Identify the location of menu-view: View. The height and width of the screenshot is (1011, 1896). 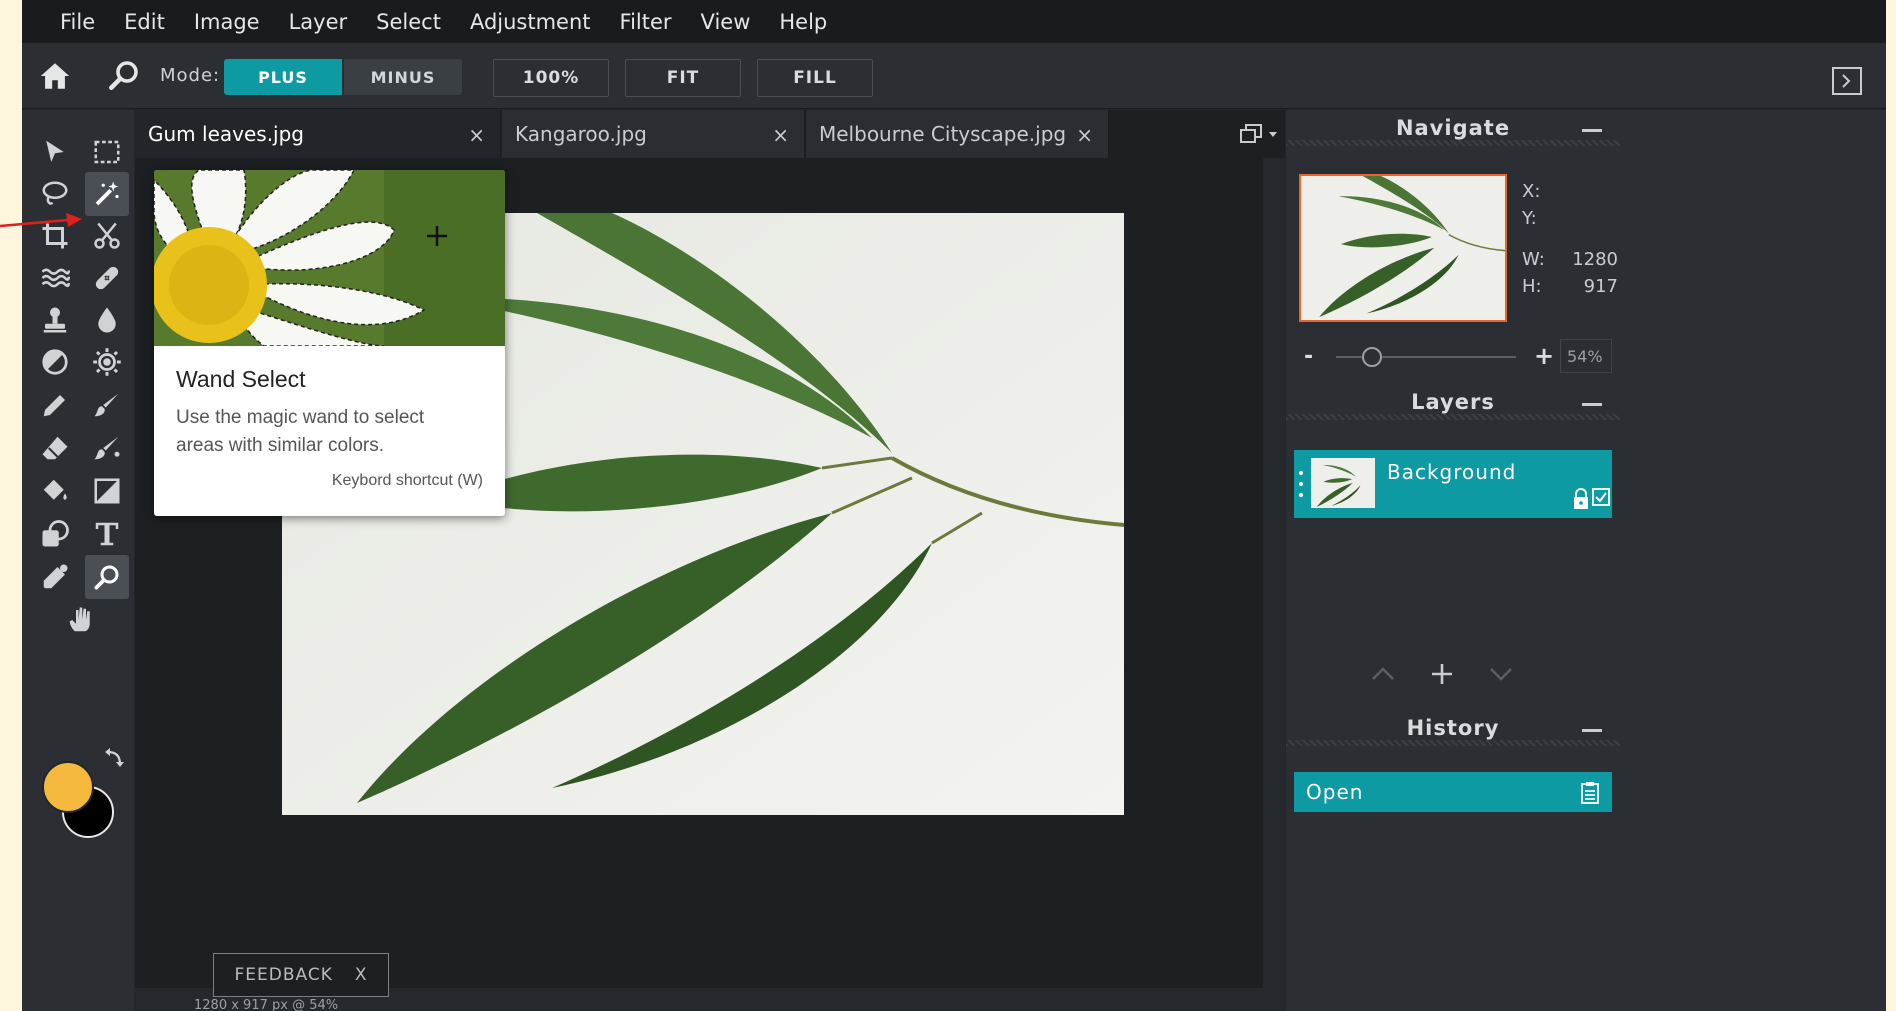
(726, 22).